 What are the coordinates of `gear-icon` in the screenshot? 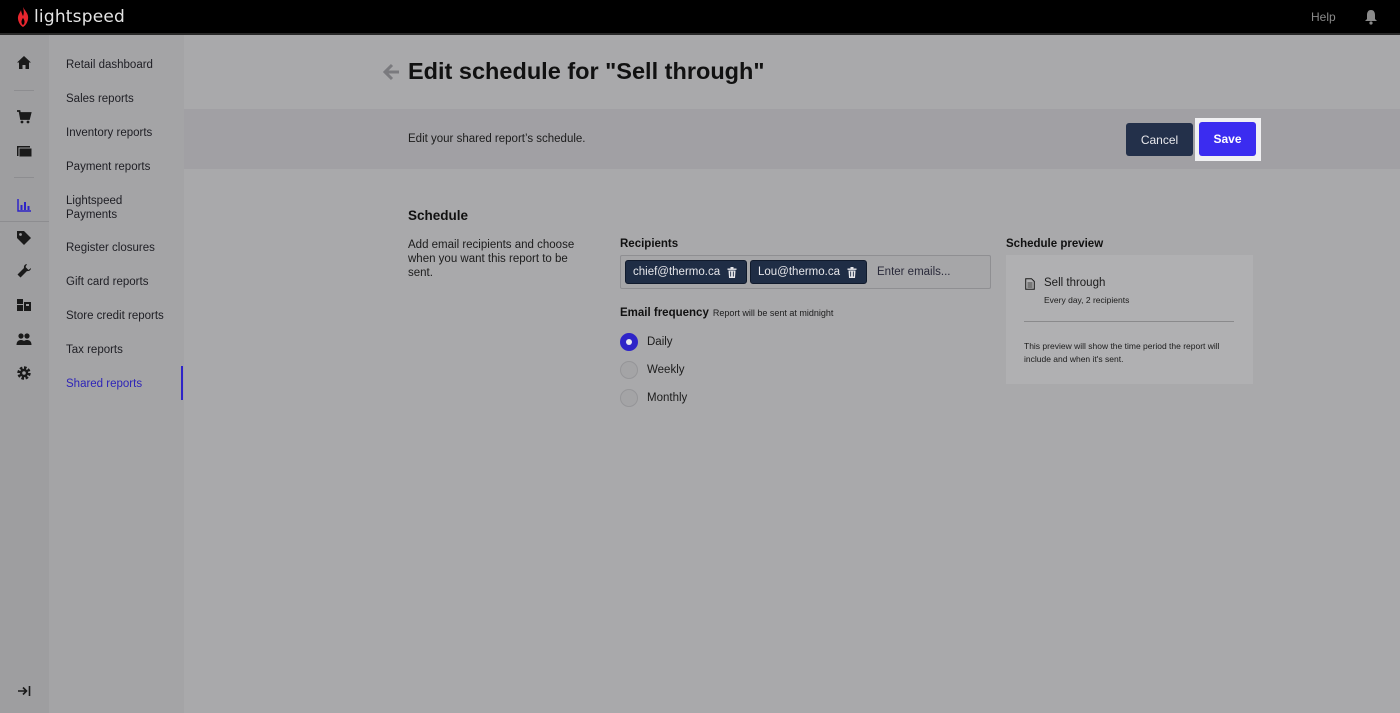 It's located at (24, 373).